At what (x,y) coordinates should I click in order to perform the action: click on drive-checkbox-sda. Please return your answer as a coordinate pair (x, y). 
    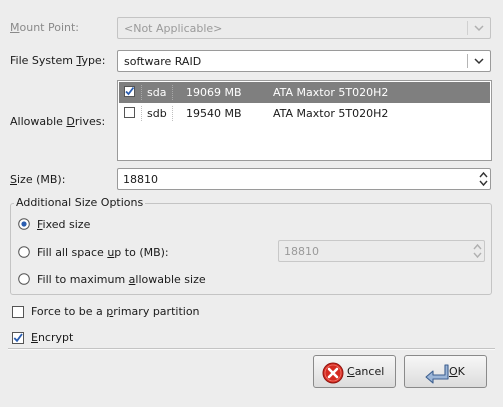
    Looking at the image, I should click on (129, 91).